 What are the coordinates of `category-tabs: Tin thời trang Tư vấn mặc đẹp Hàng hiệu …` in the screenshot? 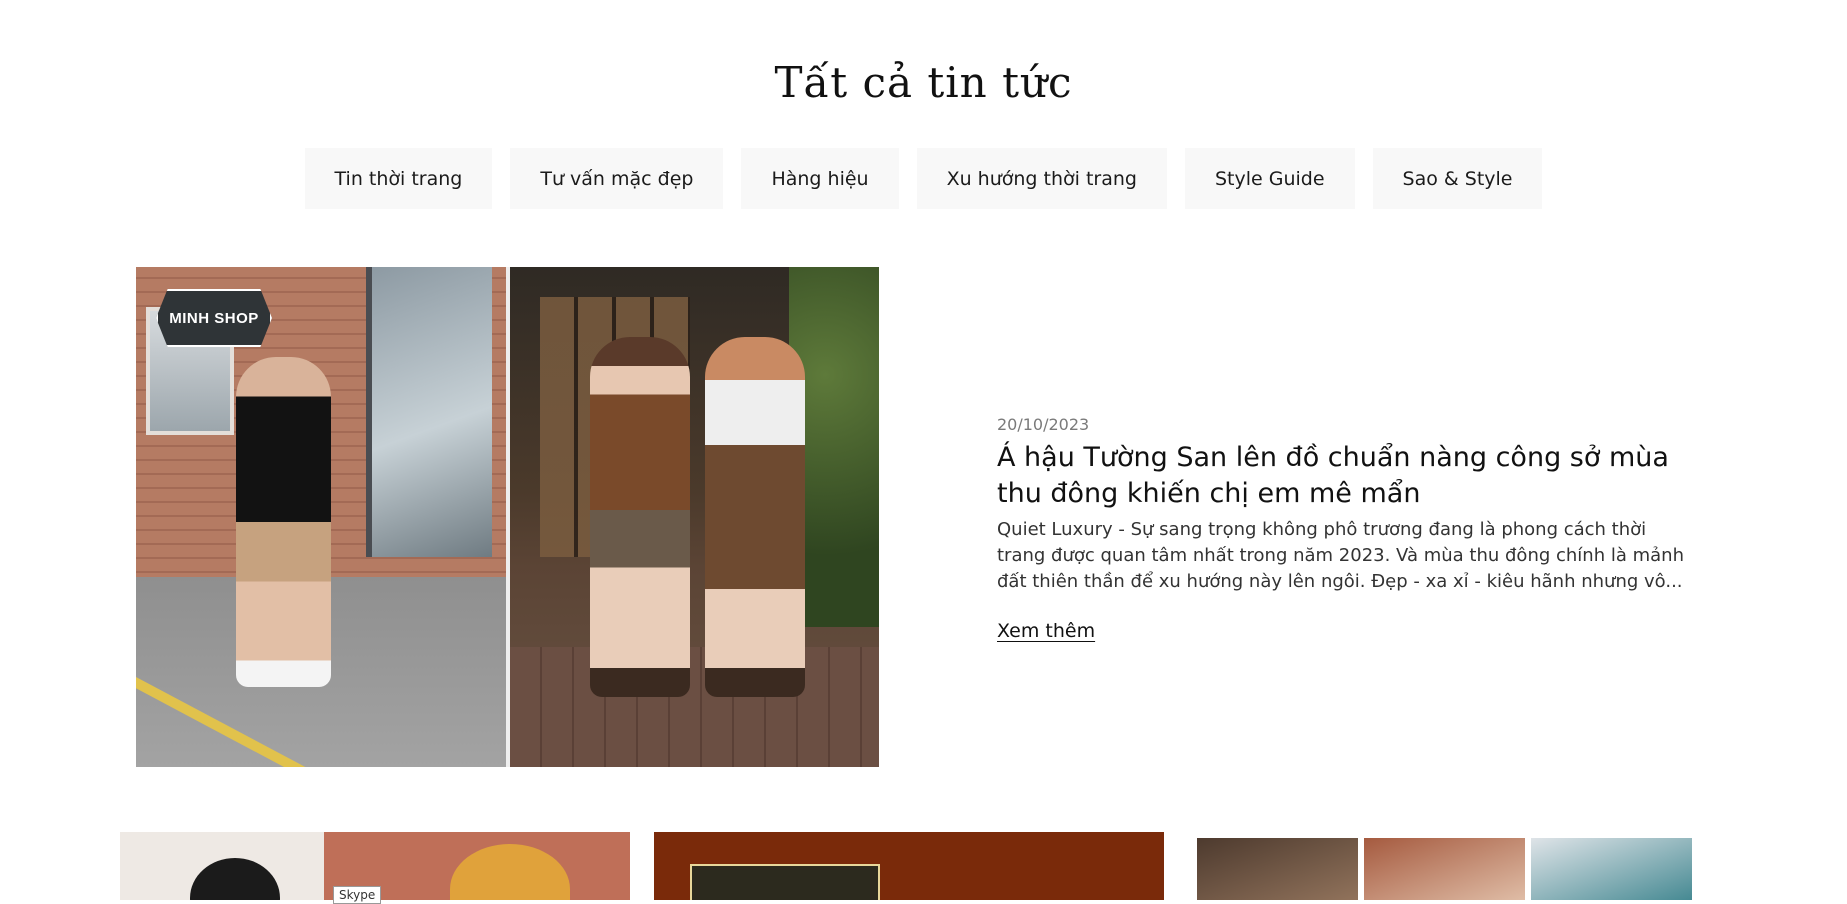 It's located at (923, 178).